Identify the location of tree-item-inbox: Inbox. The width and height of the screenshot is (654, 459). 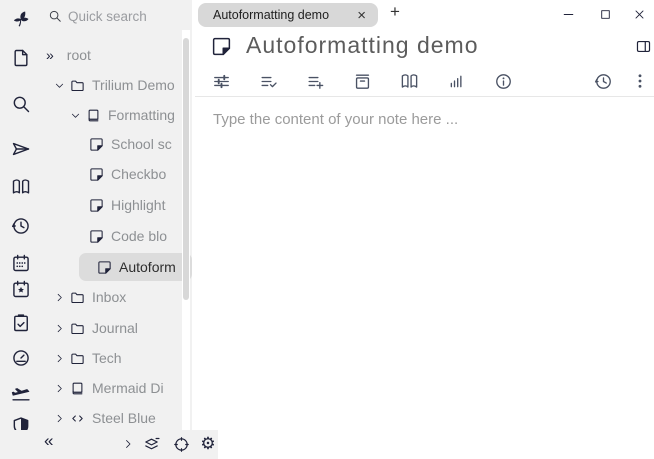
(116, 297).